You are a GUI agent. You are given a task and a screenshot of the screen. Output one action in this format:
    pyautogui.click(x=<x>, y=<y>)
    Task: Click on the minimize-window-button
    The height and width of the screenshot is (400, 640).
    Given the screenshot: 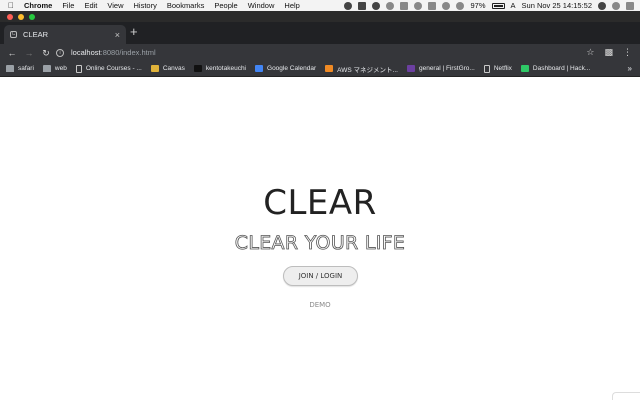 What is the action you would take?
    pyautogui.click(x=21, y=17)
    